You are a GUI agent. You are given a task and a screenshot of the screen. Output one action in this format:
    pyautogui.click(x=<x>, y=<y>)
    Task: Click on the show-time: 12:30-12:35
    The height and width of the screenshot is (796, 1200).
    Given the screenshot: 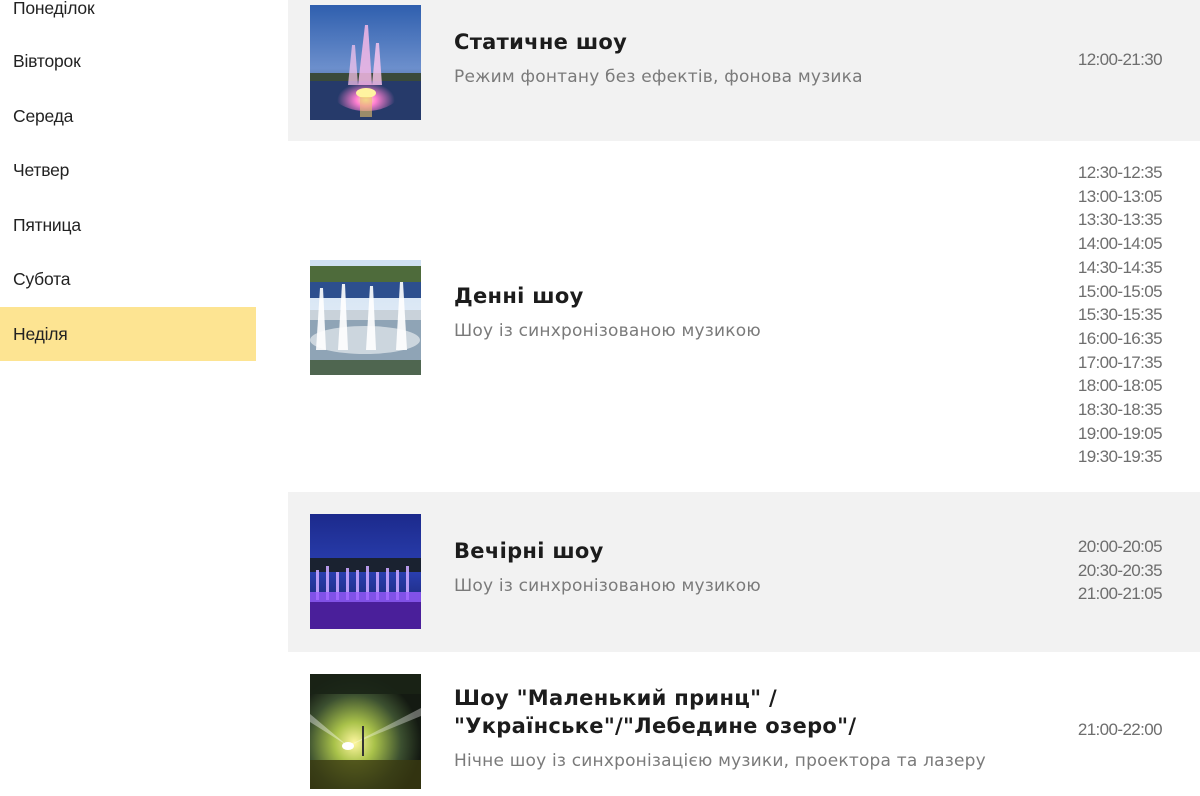 What is the action you would take?
    pyautogui.click(x=1120, y=172)
    